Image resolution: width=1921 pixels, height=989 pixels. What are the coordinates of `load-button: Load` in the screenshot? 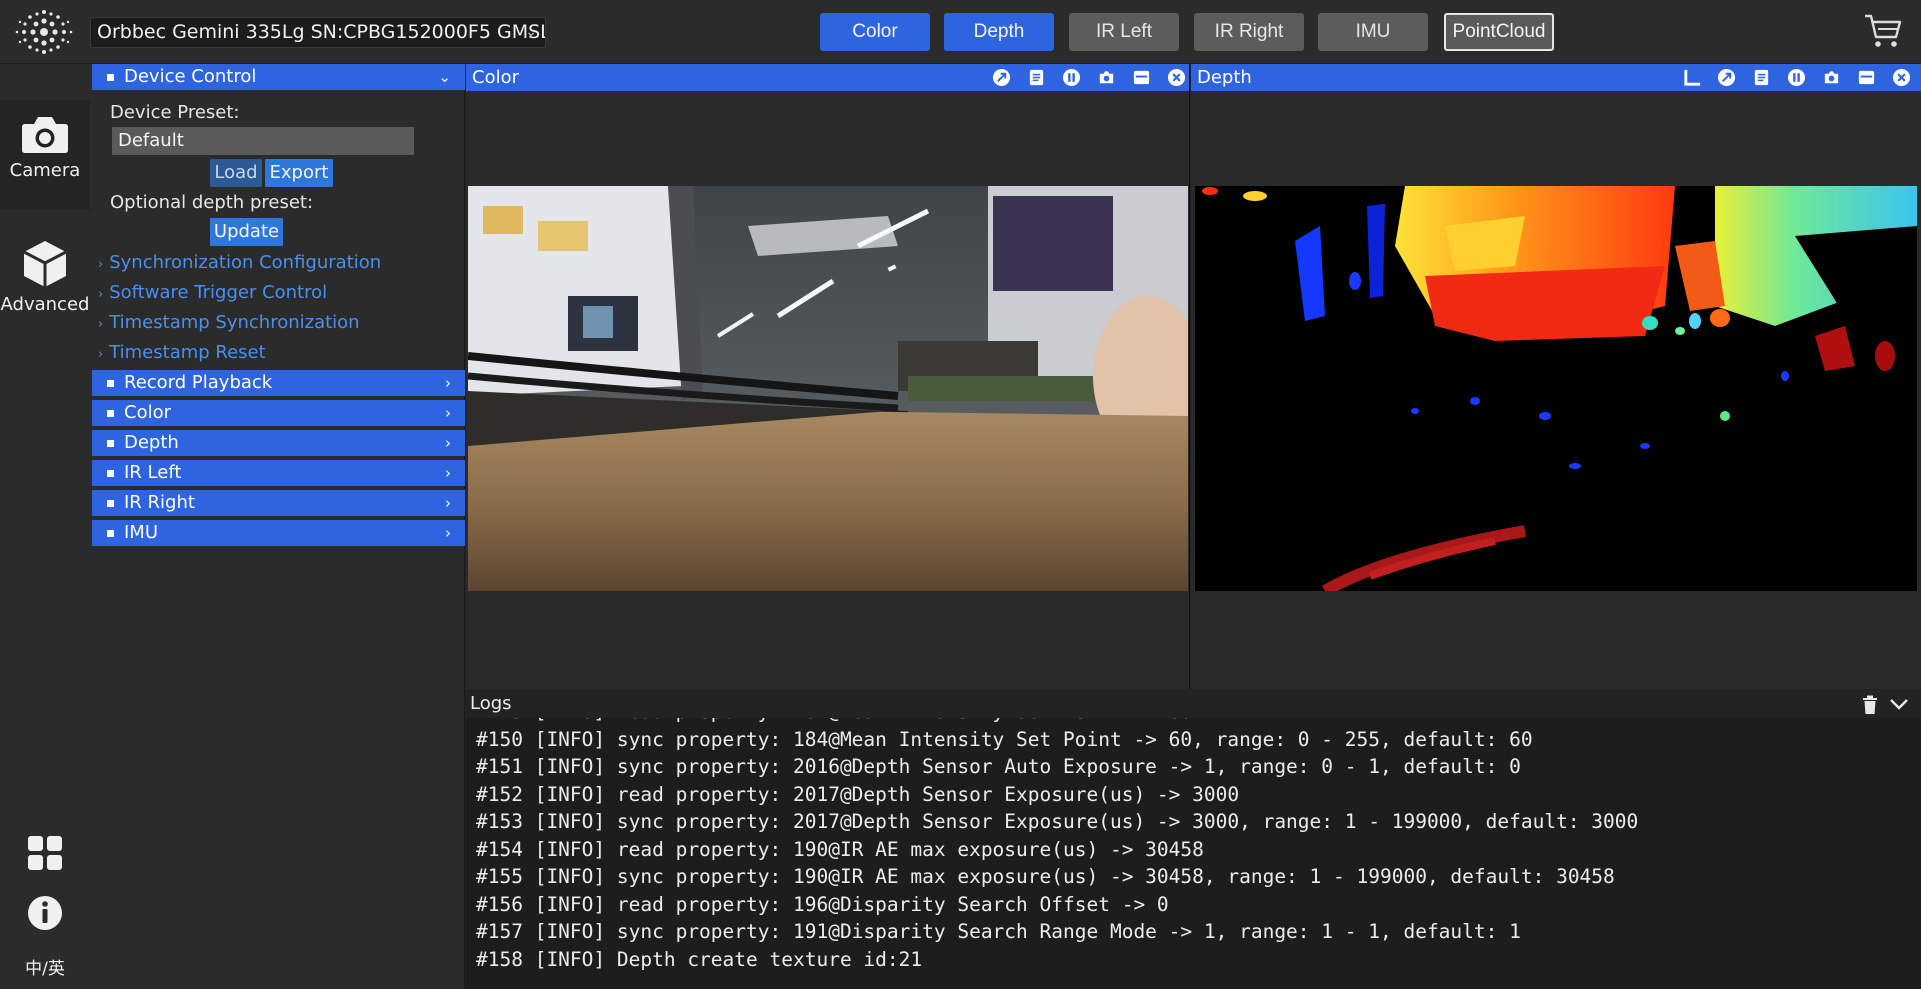 It's located at (236, 173).